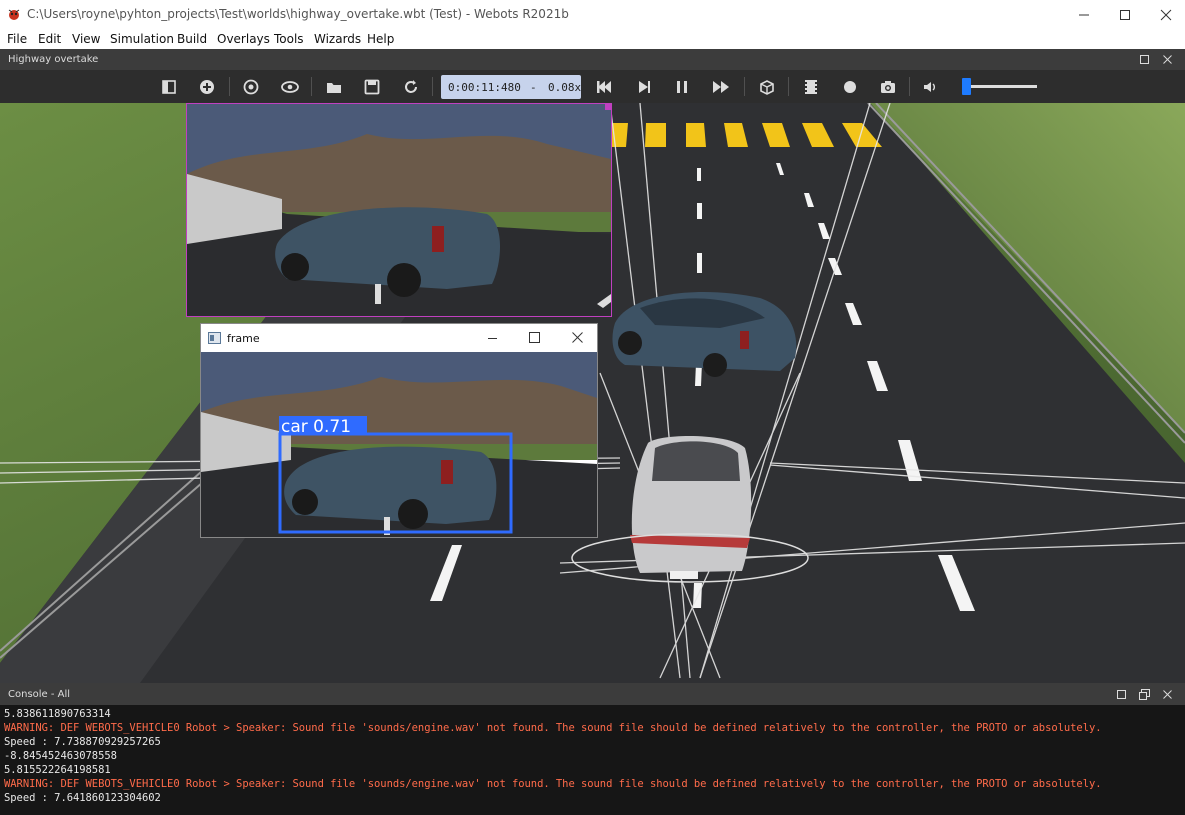 The image size is (1185, 815). I want to click on volume-slider-track, so click(999, 86).